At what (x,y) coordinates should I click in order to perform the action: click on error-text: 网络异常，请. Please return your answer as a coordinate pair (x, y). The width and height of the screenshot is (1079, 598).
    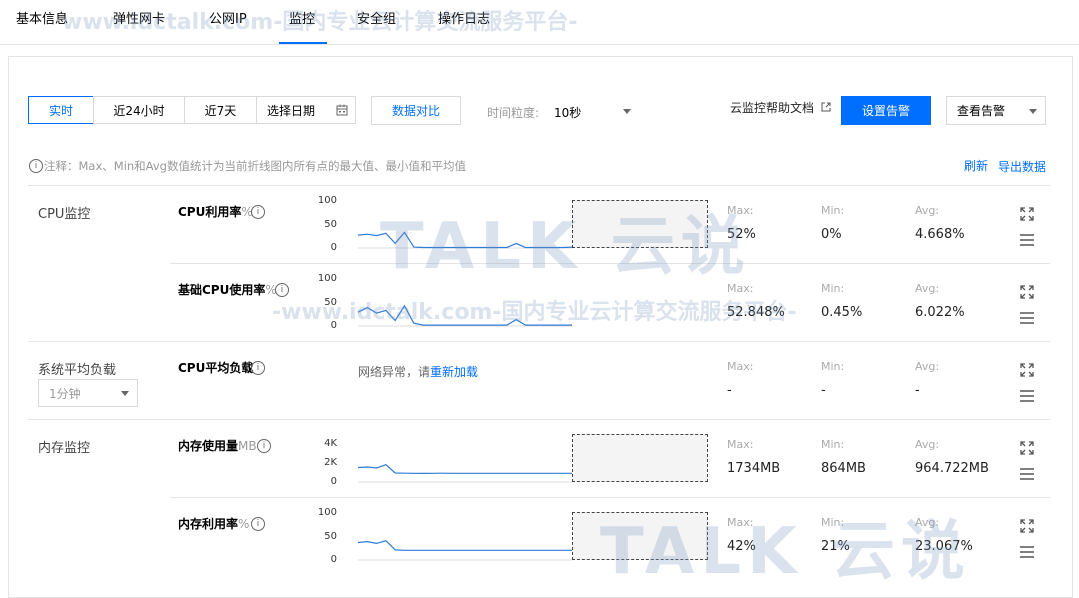
    Looking at the image, I should click on (394, 372).